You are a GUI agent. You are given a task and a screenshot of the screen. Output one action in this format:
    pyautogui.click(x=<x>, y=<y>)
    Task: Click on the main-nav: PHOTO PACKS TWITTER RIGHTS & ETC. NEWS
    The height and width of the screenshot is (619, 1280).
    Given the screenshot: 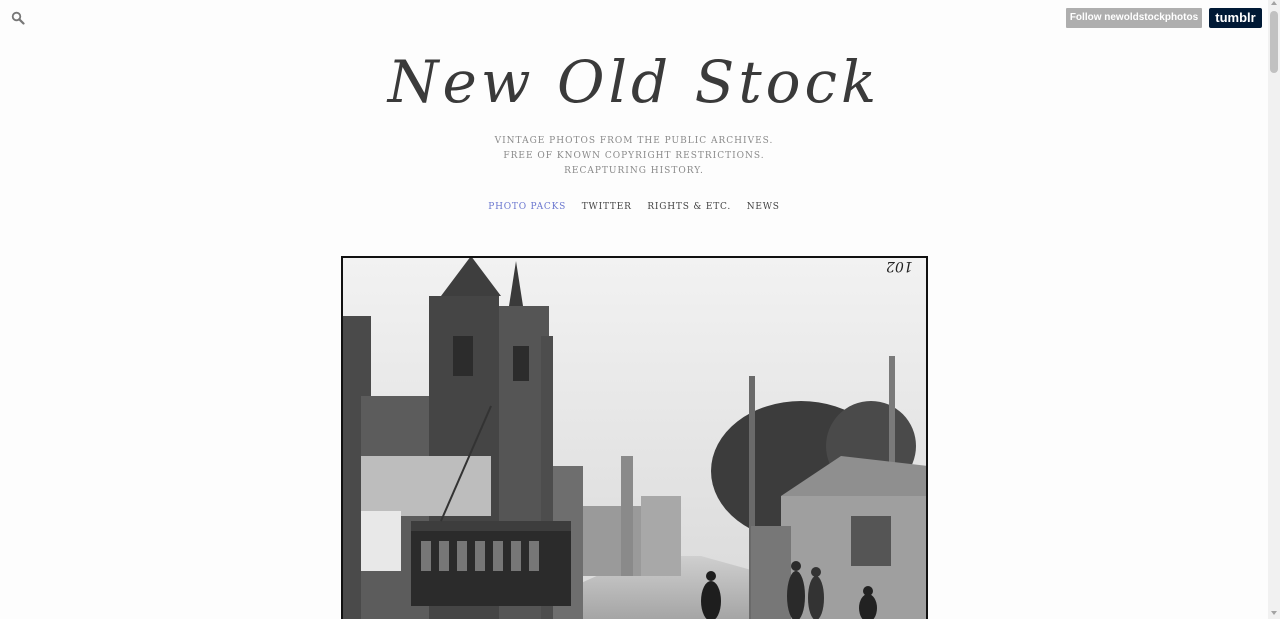 What is the action you would take?
    pyautogui.click(x=634, y=207)
    